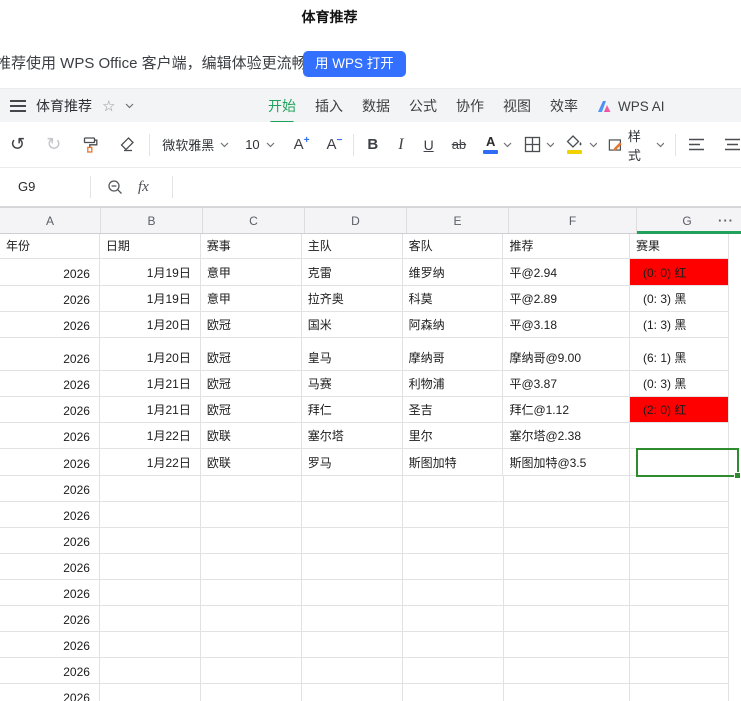 This screenshot has height=701, width=741. I want to click on grid-cell: 1月20日, so click(150, 325).